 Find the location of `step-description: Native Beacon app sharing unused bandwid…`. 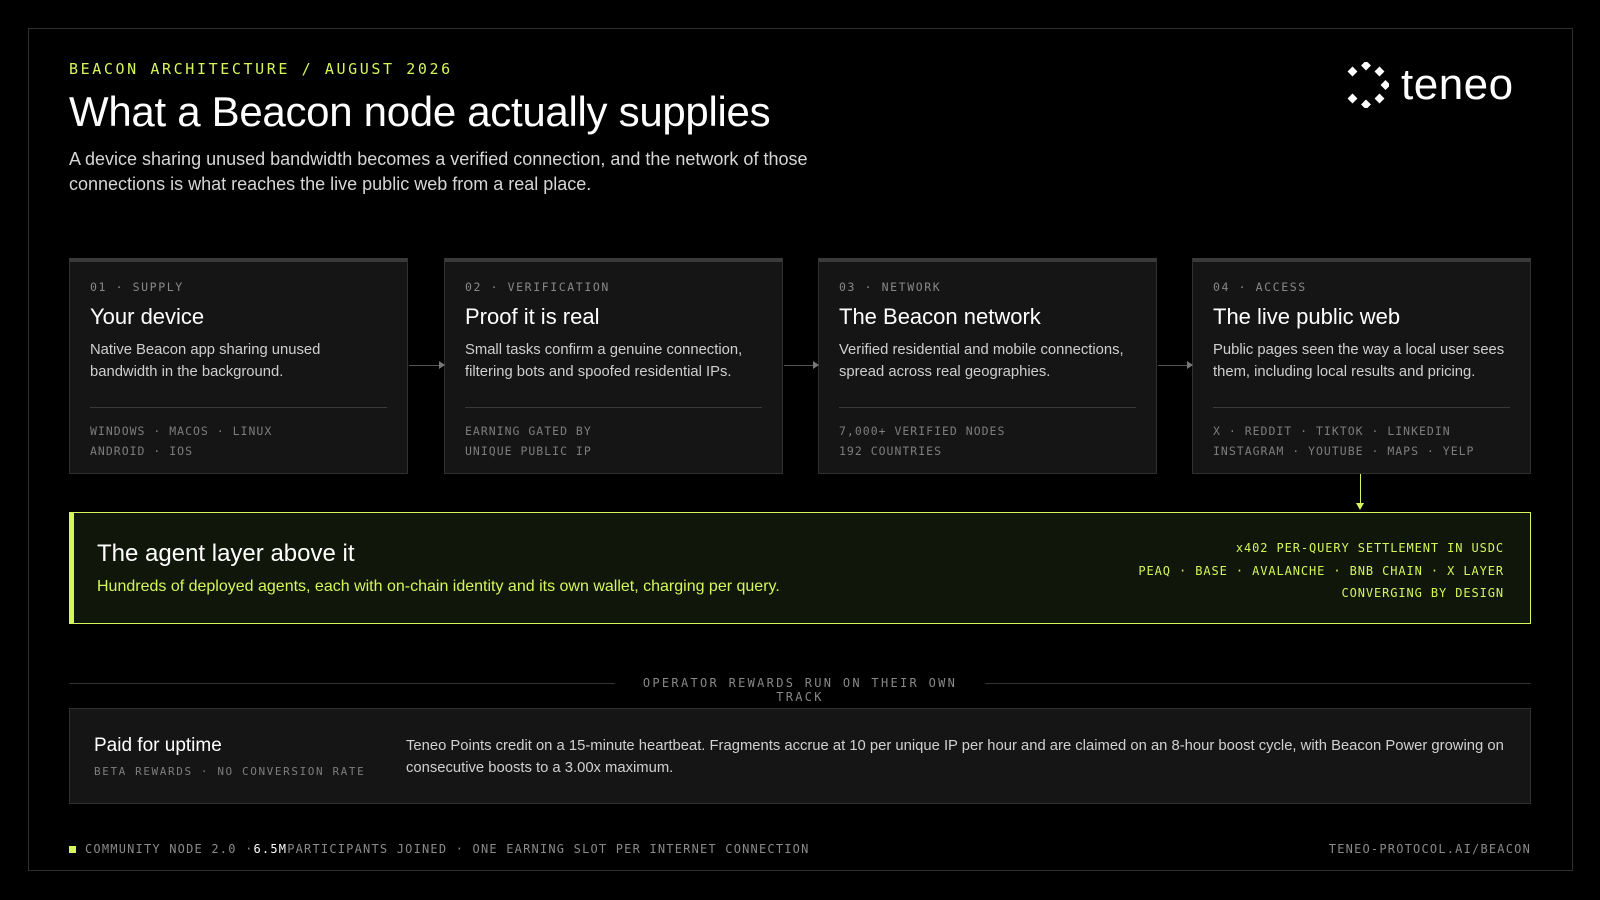

step-description: Native Beacon app sharing unused bandwid… is located at coordinates (205, 361).